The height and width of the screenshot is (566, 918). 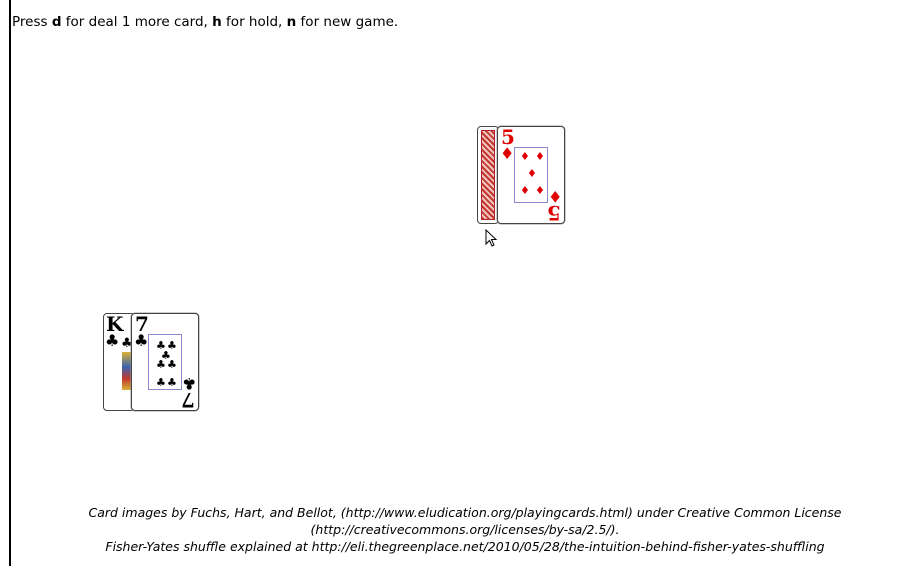 I want to click on diamond-icon: ♦, so click(x=507, y=153).